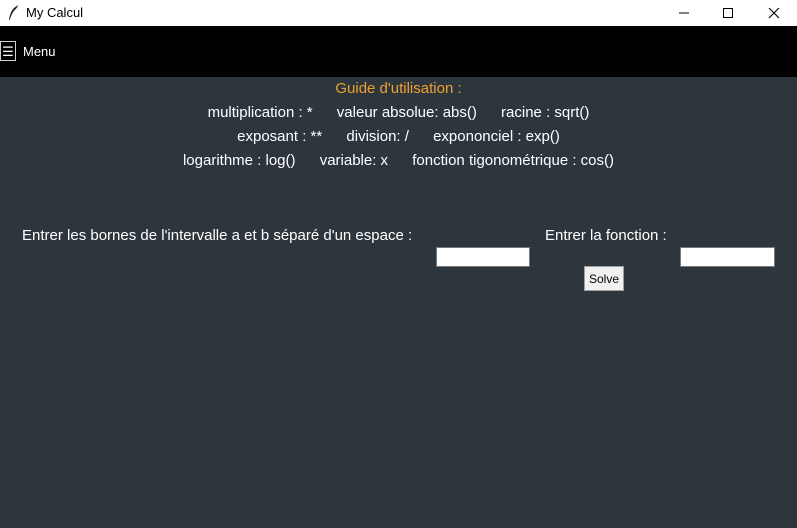 Image resolution: width=797 pixels, height=528 pixels. What do you see at coordinates (377, 136) in the screenshot?
I see `guide-item: division: /` at bounding box center [377, 136].